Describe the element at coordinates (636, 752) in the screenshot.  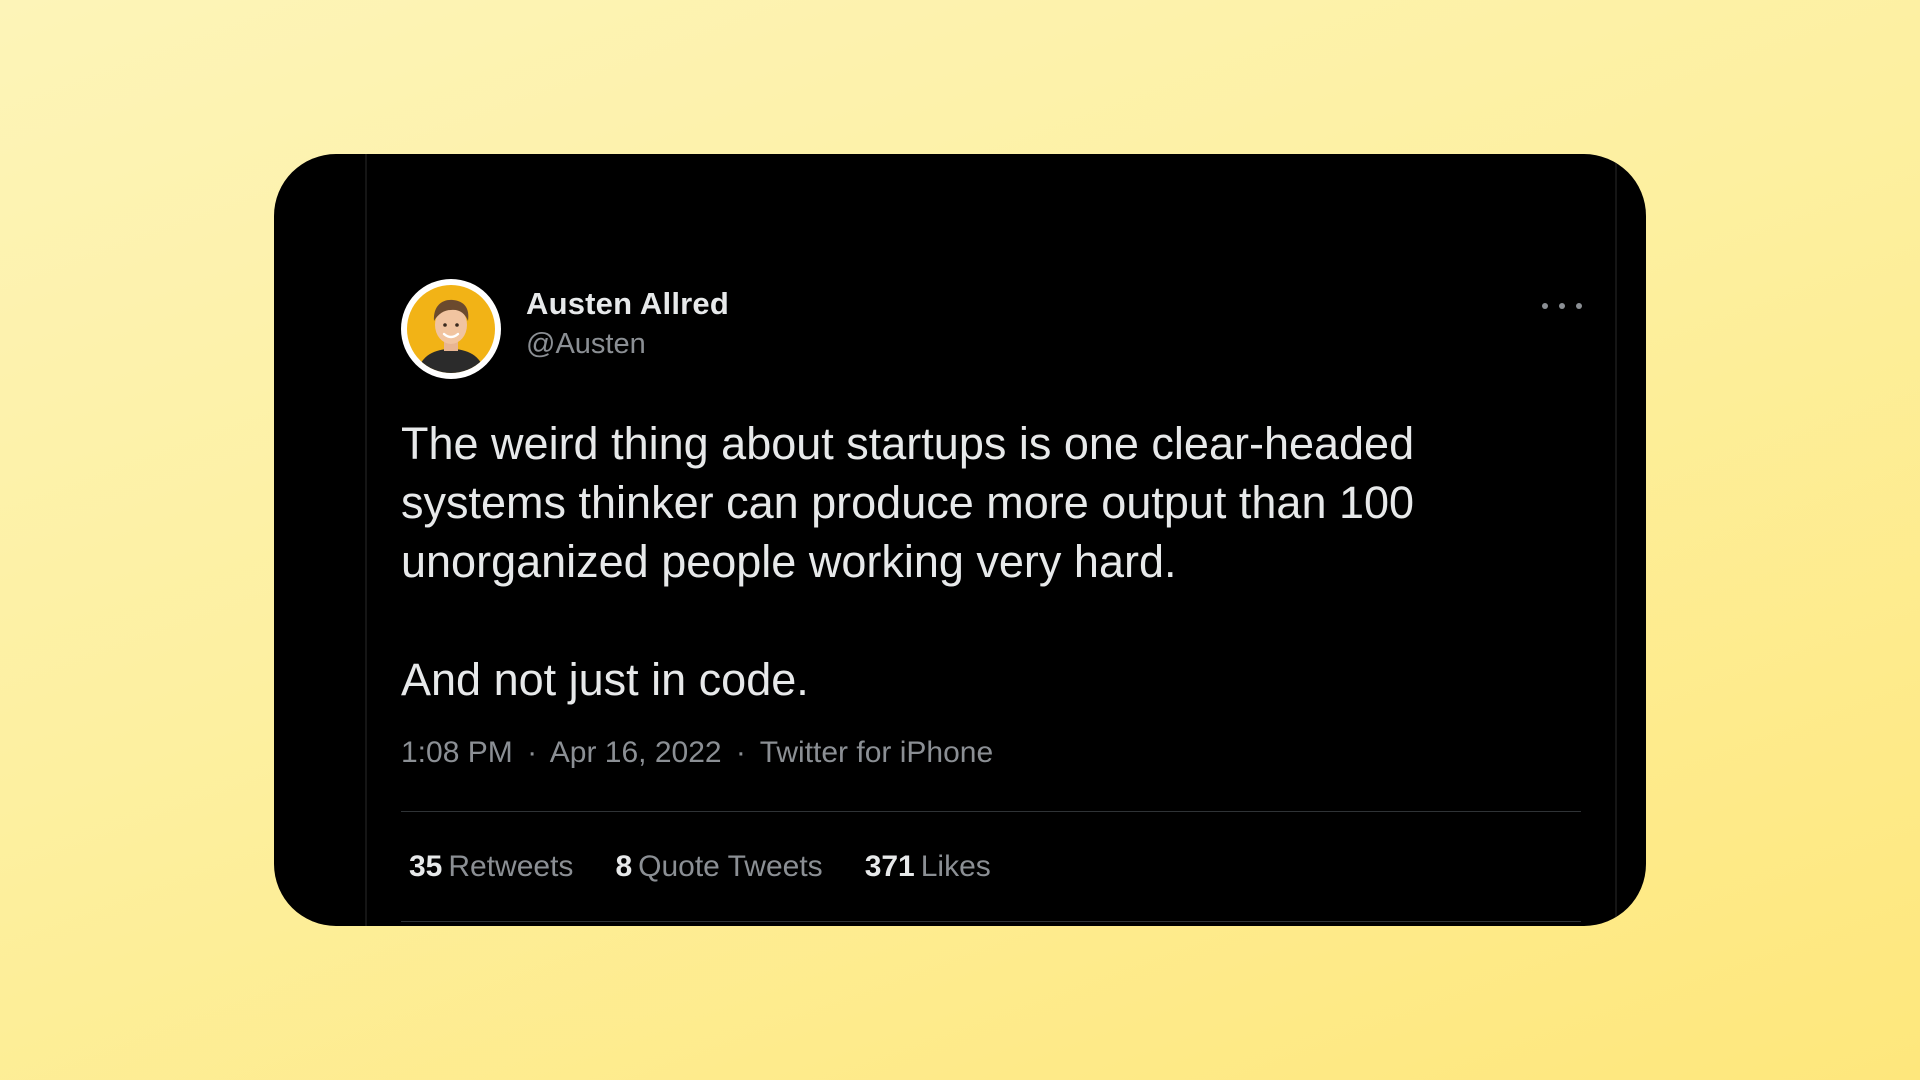
I see `tweet-date: Apr 16, 2022` at that location.